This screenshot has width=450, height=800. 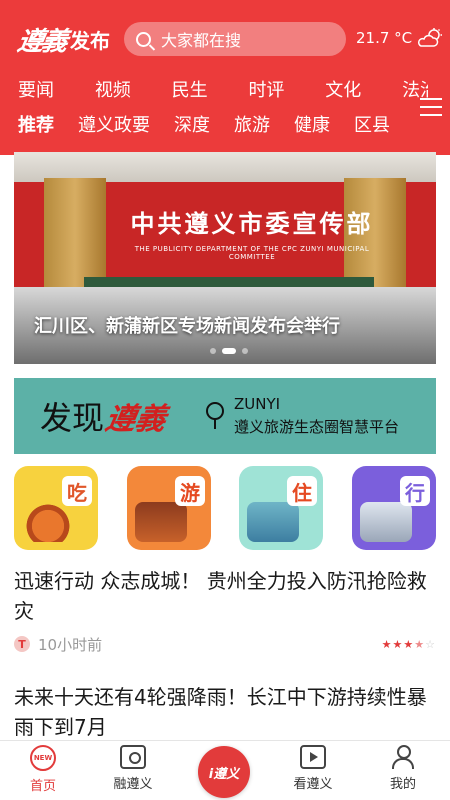 I want to click on tab-mine-label: 我的, so click(x=402, y=784).